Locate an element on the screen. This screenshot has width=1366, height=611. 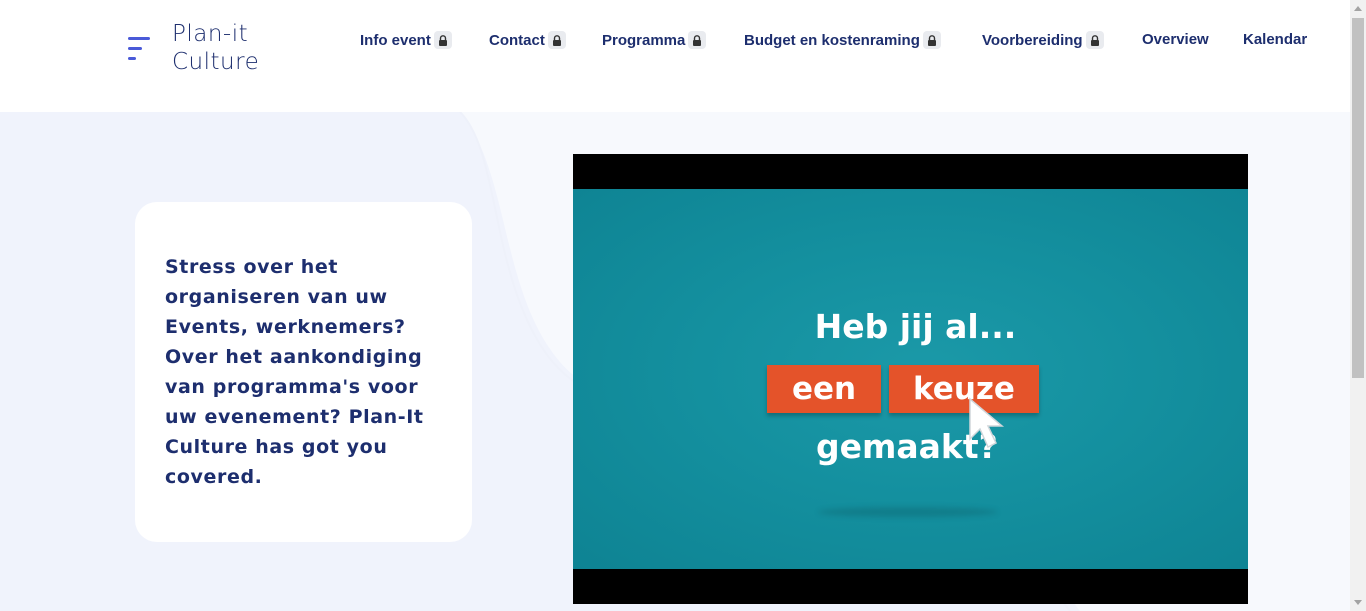
nav-item-voorbereiding: Voorbereiding is located at coordinates (1043, 40).